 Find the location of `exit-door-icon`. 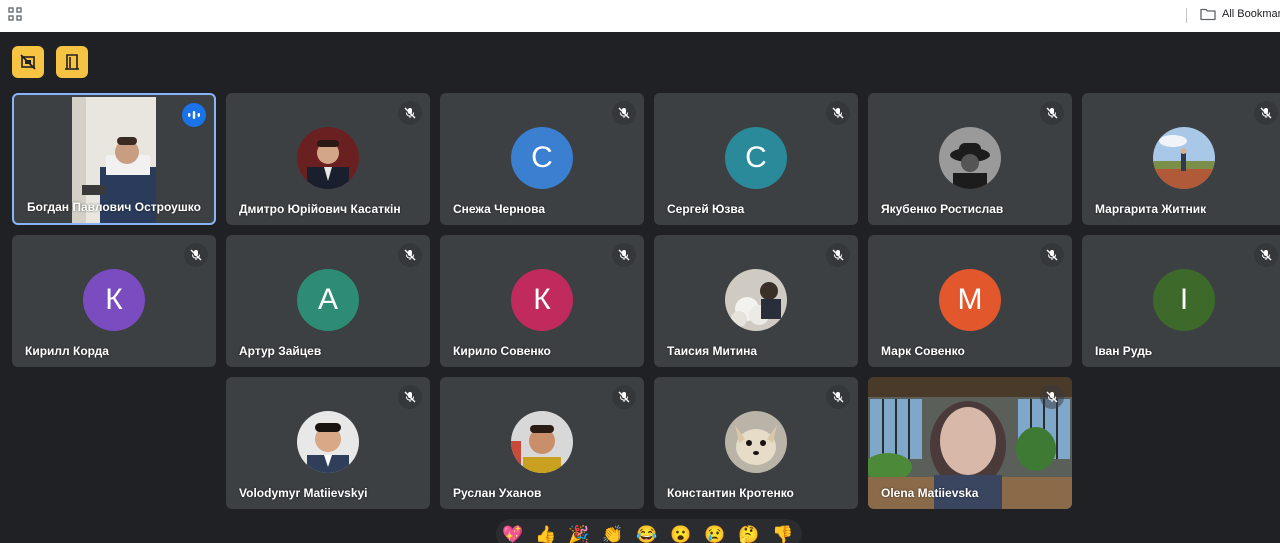

exit-door-icon is located at coordinates (72, 62).